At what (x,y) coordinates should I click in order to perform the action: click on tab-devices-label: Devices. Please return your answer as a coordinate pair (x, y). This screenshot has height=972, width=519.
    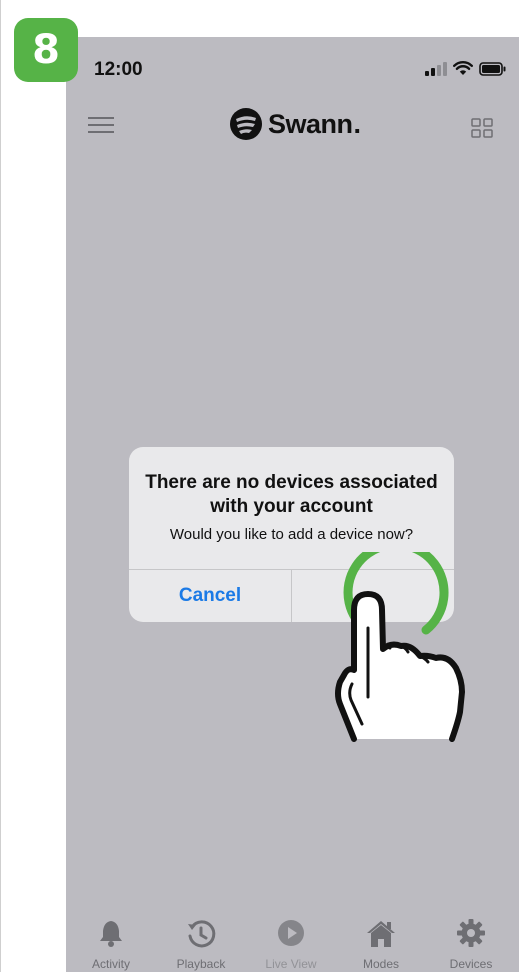
    Looking at the image, I should click on (471, 964).